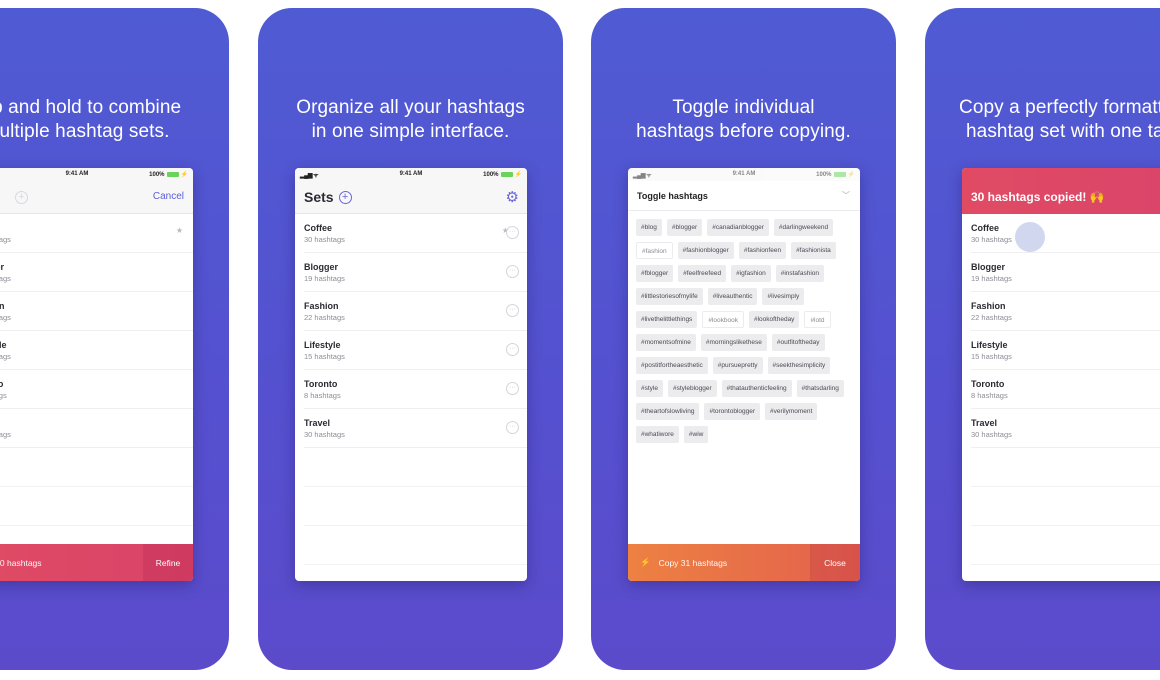  I want to click on hashtag-chip: #lotd, so click(817, 319).